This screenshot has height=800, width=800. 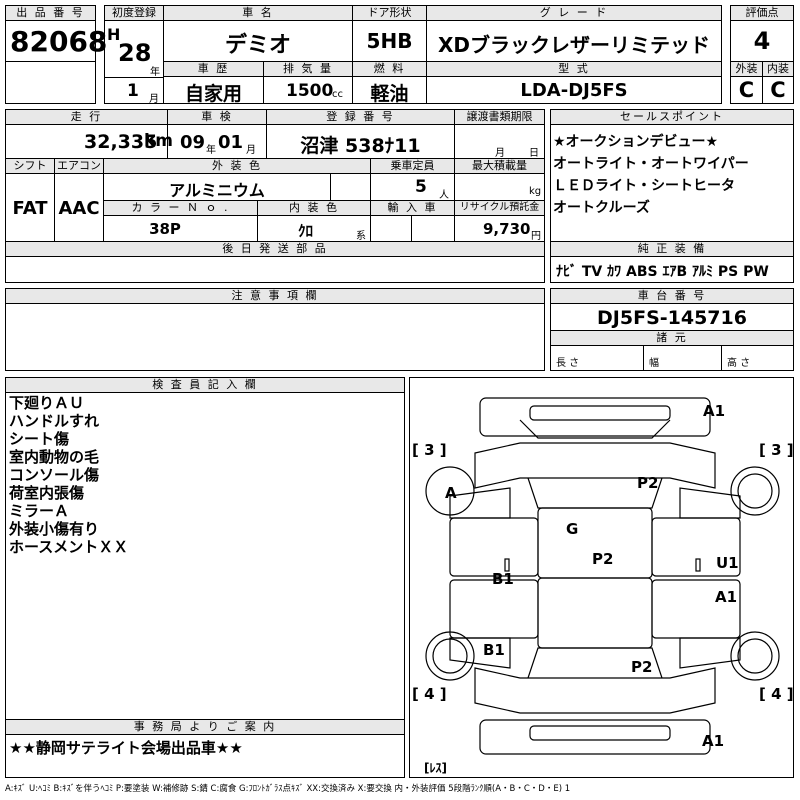 I want to click on roof-rear-shape, so click(x=595, y=613).